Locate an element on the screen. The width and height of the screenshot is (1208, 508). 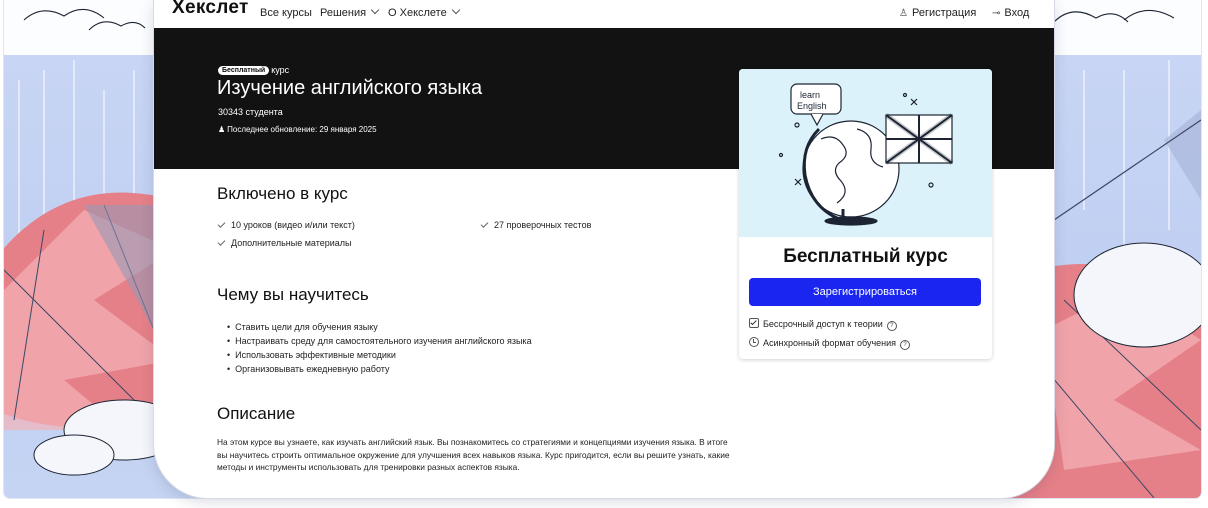
included-item: 10 уроков (видео и/или текст) is located at coordinates (286, 225).